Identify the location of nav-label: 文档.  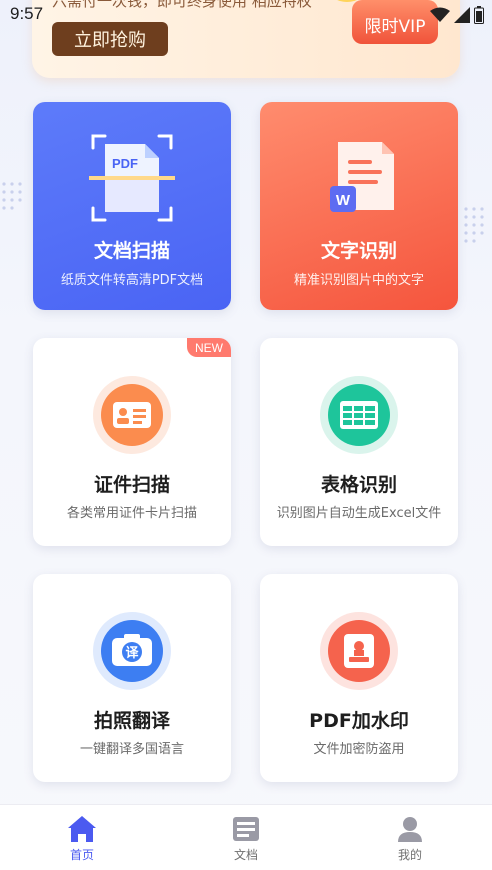
(245, 855).